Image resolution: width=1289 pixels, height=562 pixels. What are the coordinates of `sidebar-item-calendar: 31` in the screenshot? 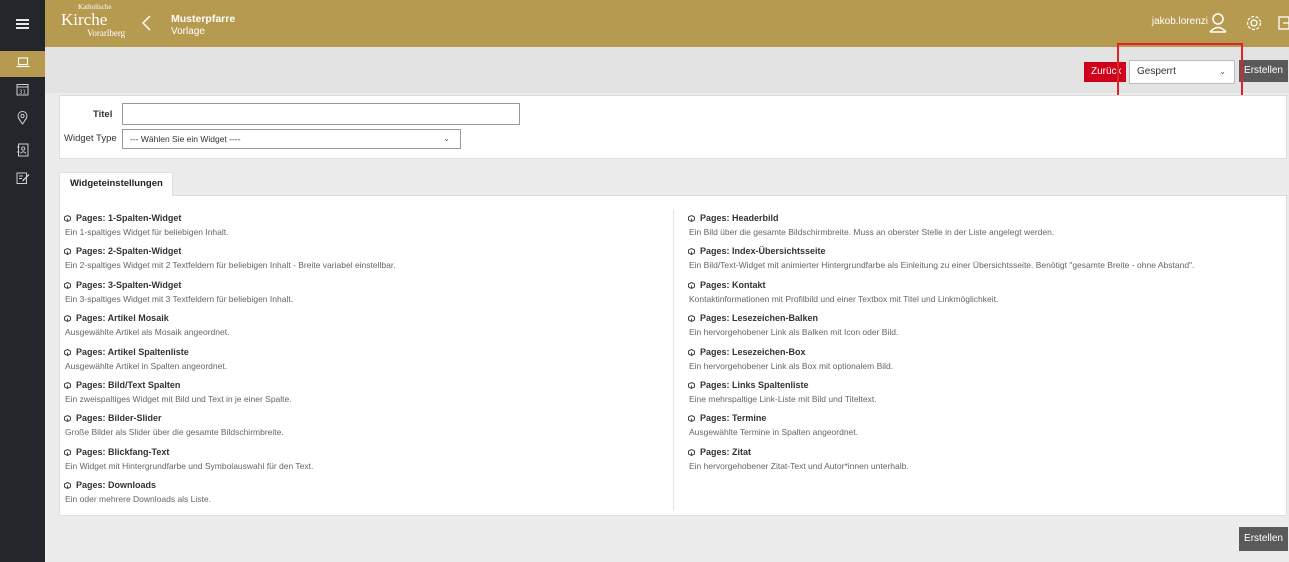 It's located at (22, 92).